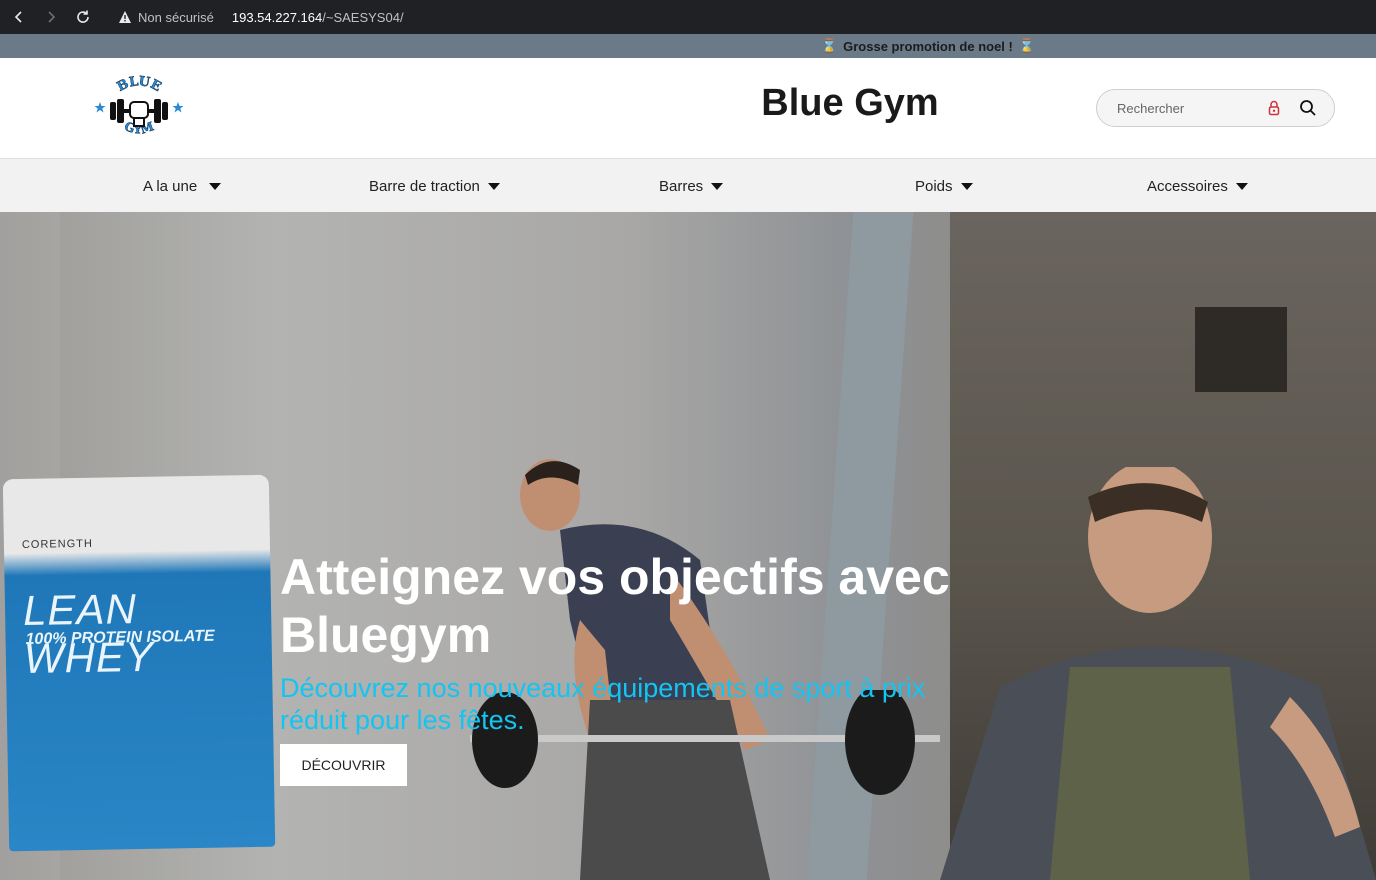  I want to click on blue-gym-logo: BLUE GYM, so click(139, 107).